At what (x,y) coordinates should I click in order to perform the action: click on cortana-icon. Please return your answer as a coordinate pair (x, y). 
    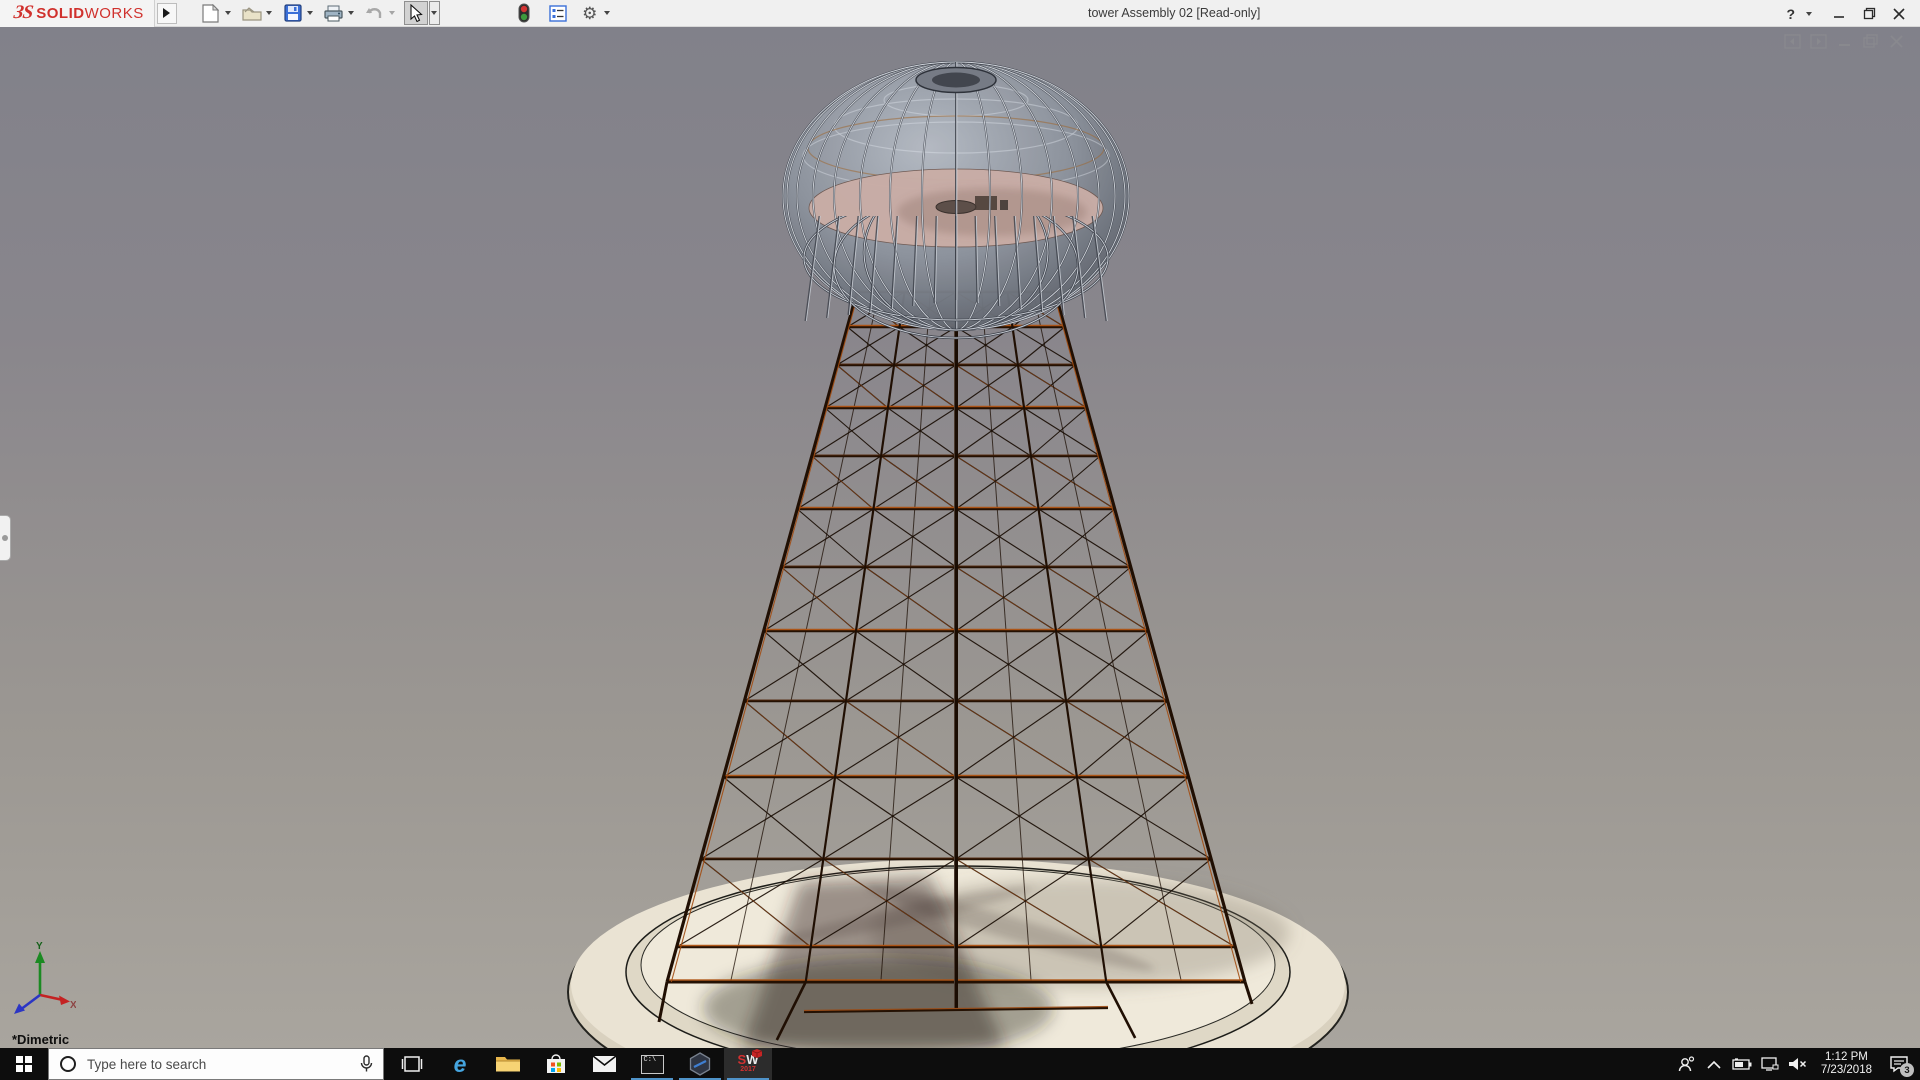
    Looking at the image, I should click on (68, 1064).